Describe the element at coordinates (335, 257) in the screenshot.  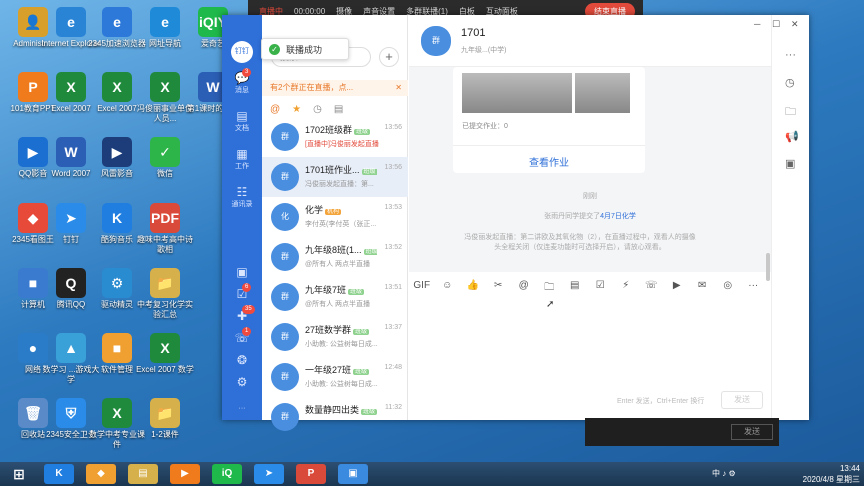
I see `conversation-row: 群九年级8班(1... 班级 13:52 @所有人 两点半直播` at that location.